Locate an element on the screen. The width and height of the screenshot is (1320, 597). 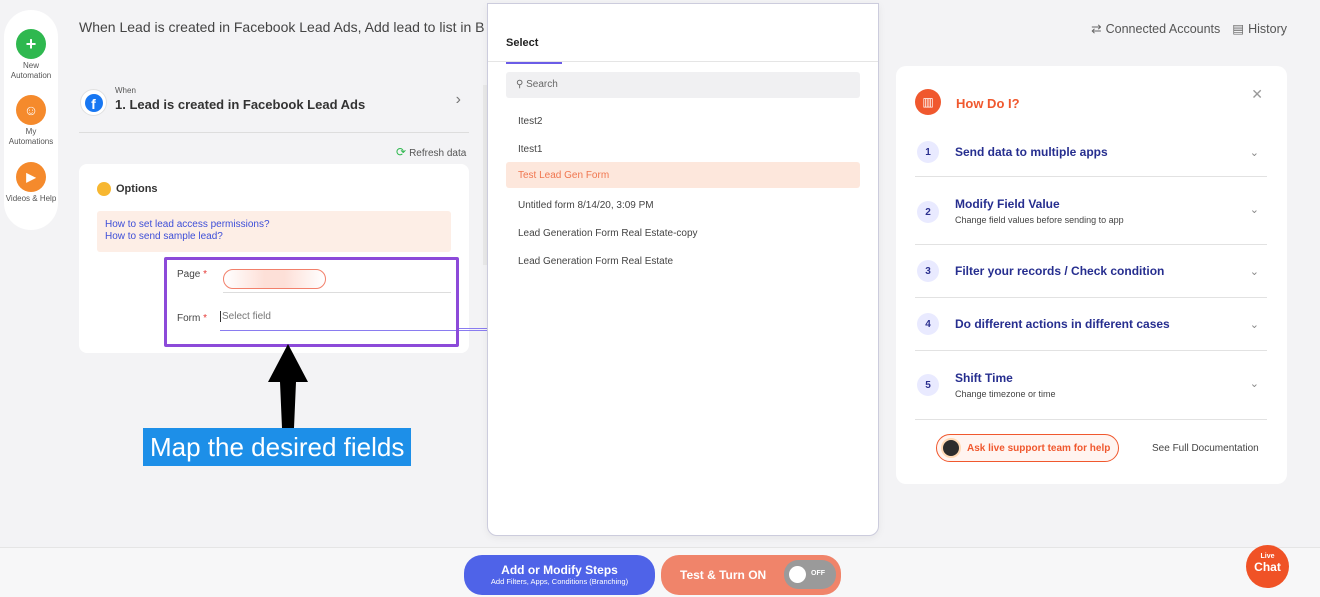
trigger-when-label: When is located at coordinates (125, 90).